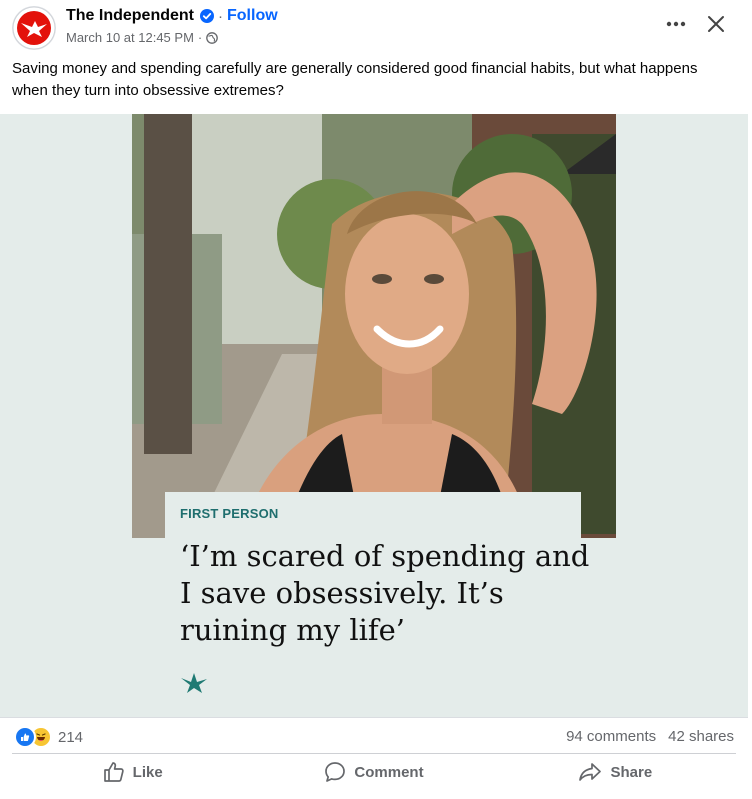  Describe the element at coordinates (194, 683) in the screenshot. I see `eagle-logo-icon` at that location.